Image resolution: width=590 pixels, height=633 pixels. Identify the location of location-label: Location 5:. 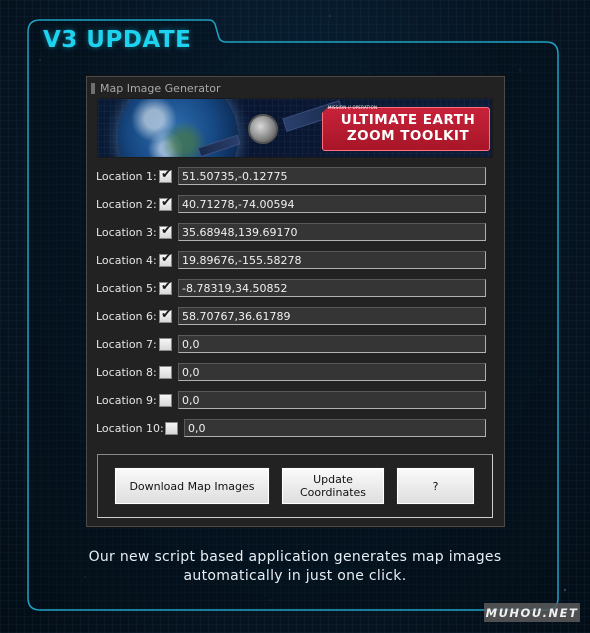
(126, 288).